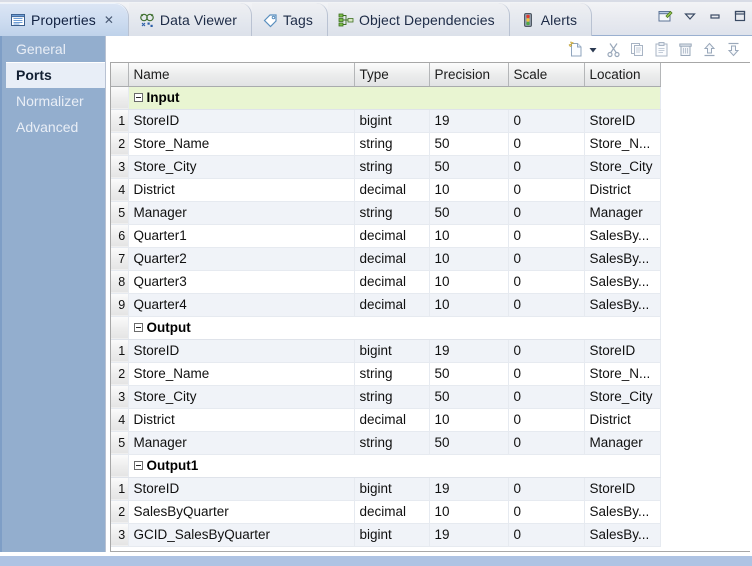 Image resolution: width=752 pixels, height=566 pixels. What do you see at coordinates (53, 127) in the screenshot?
I see `sidebar-item-advanced: Advanced` at bounding box center [53, 127].